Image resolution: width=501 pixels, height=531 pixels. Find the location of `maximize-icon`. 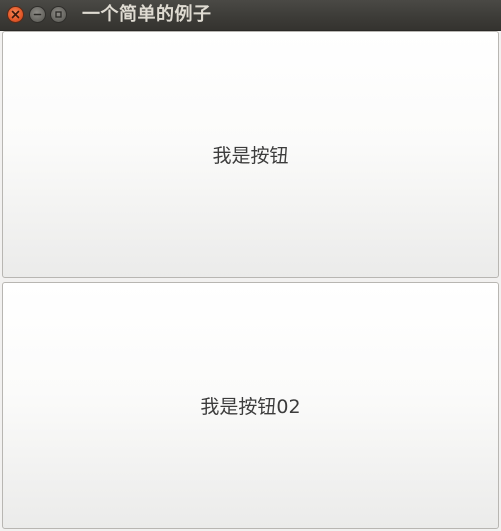

maximize-icon is located at coordinates (58, 14).